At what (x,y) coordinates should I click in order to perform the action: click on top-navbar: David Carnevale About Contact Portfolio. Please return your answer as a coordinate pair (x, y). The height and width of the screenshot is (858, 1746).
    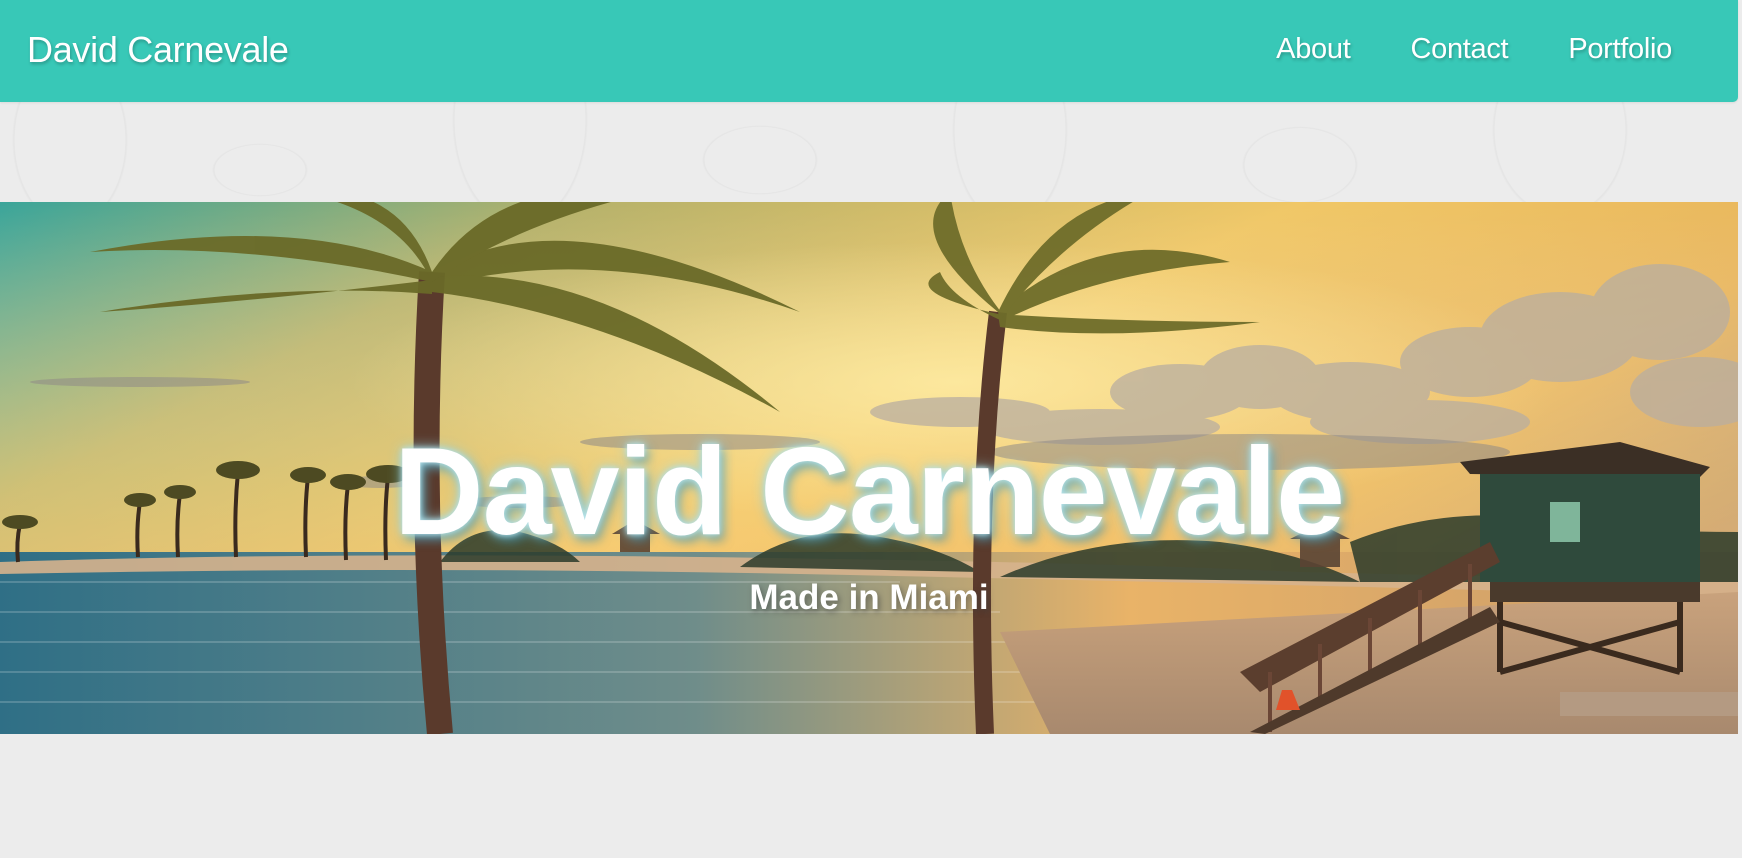
    Looking at the image, I should click on (869, 51).